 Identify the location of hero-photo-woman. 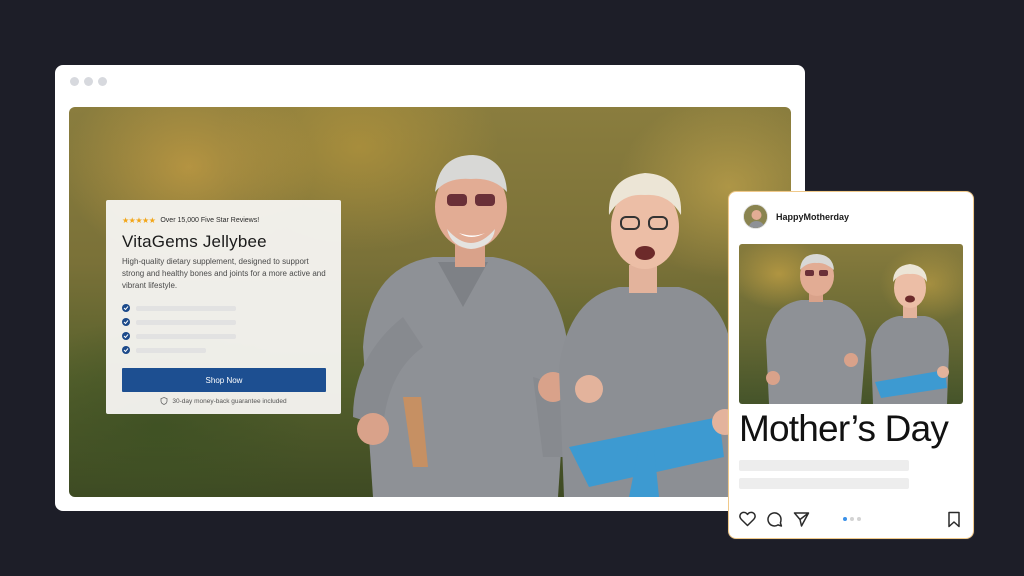
(648, 335).